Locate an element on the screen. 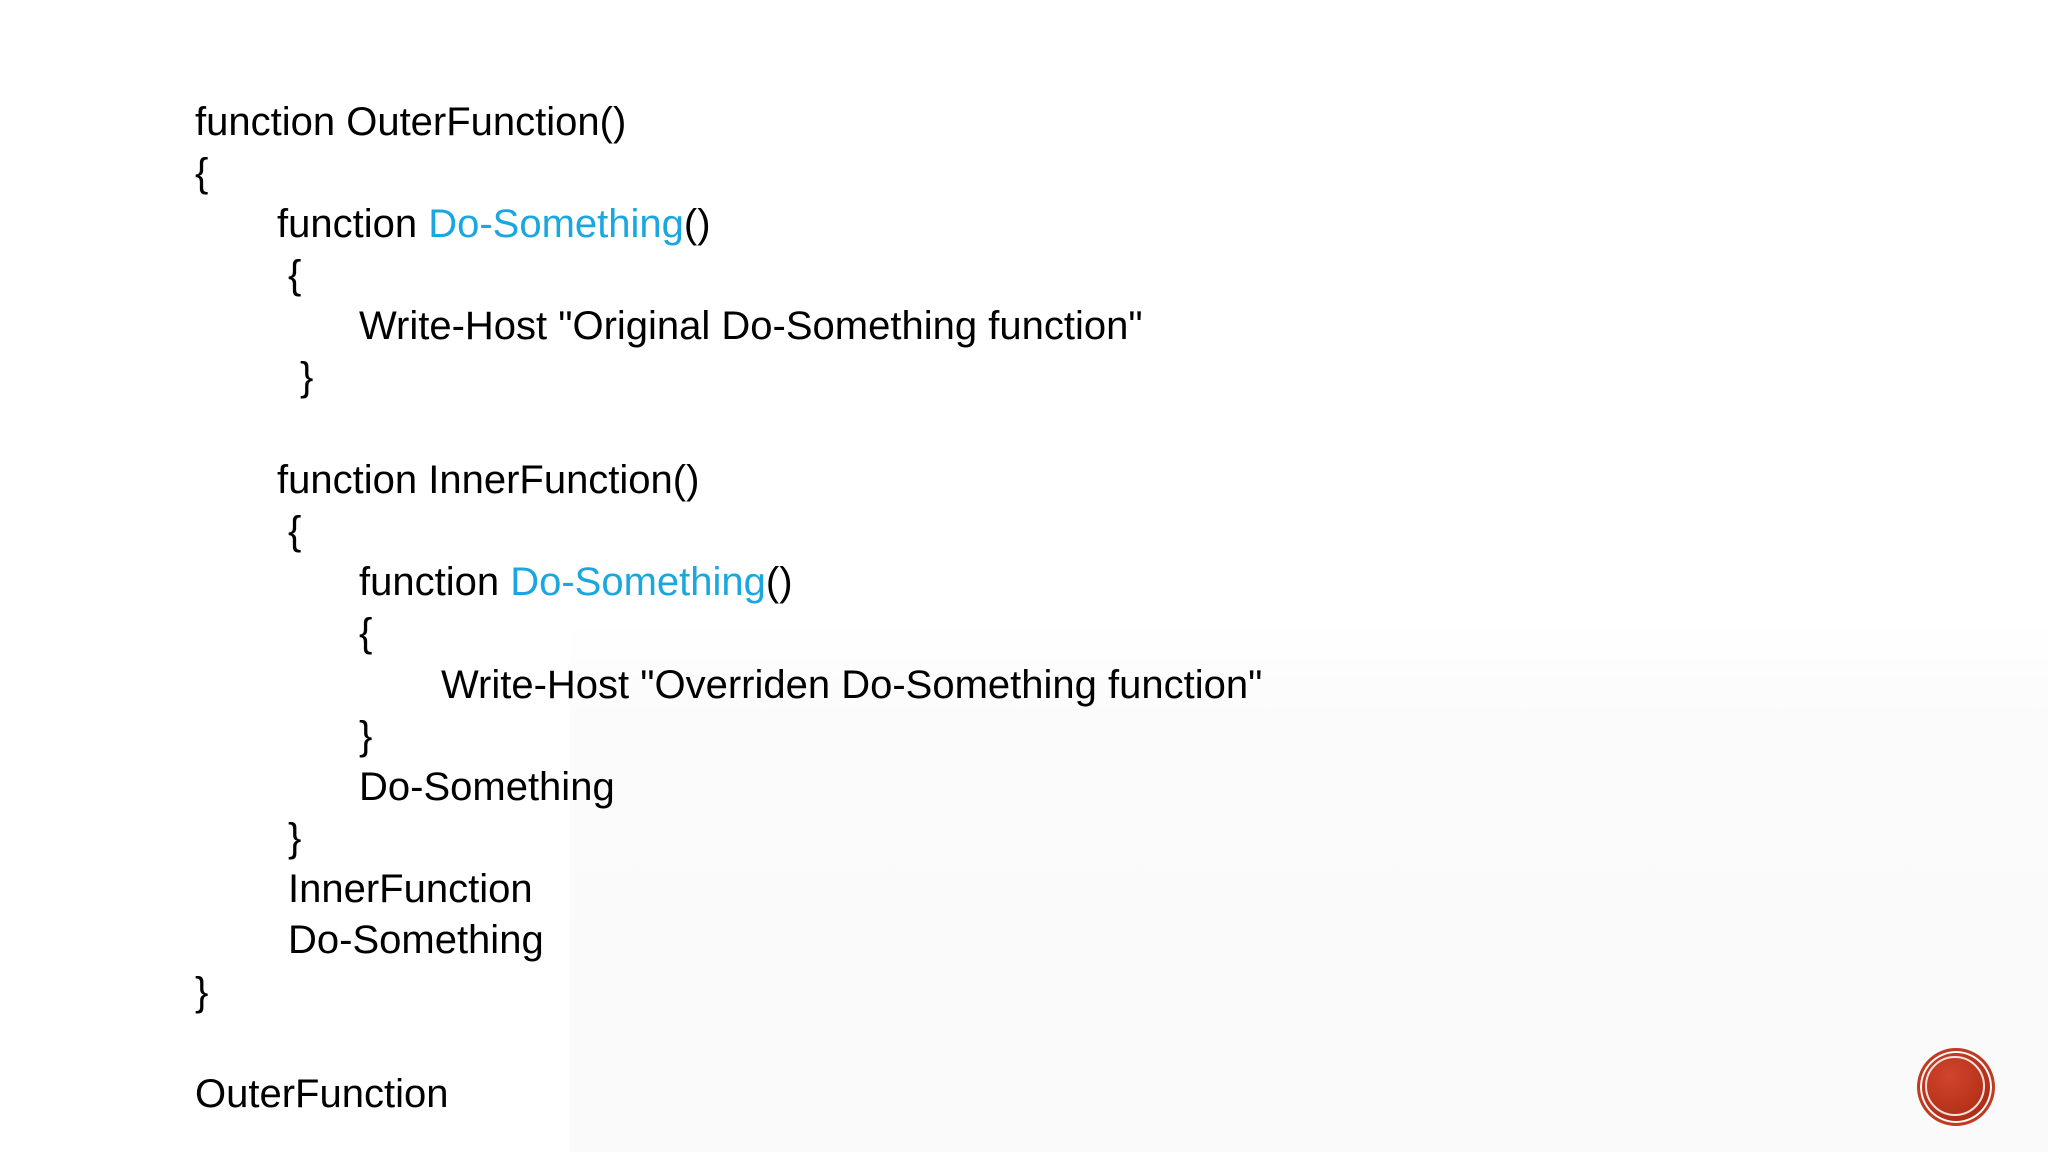 The height and width of the screenshot is (1152, 2048). code-text: OuterFunction is located at coordinates (322, 1094).